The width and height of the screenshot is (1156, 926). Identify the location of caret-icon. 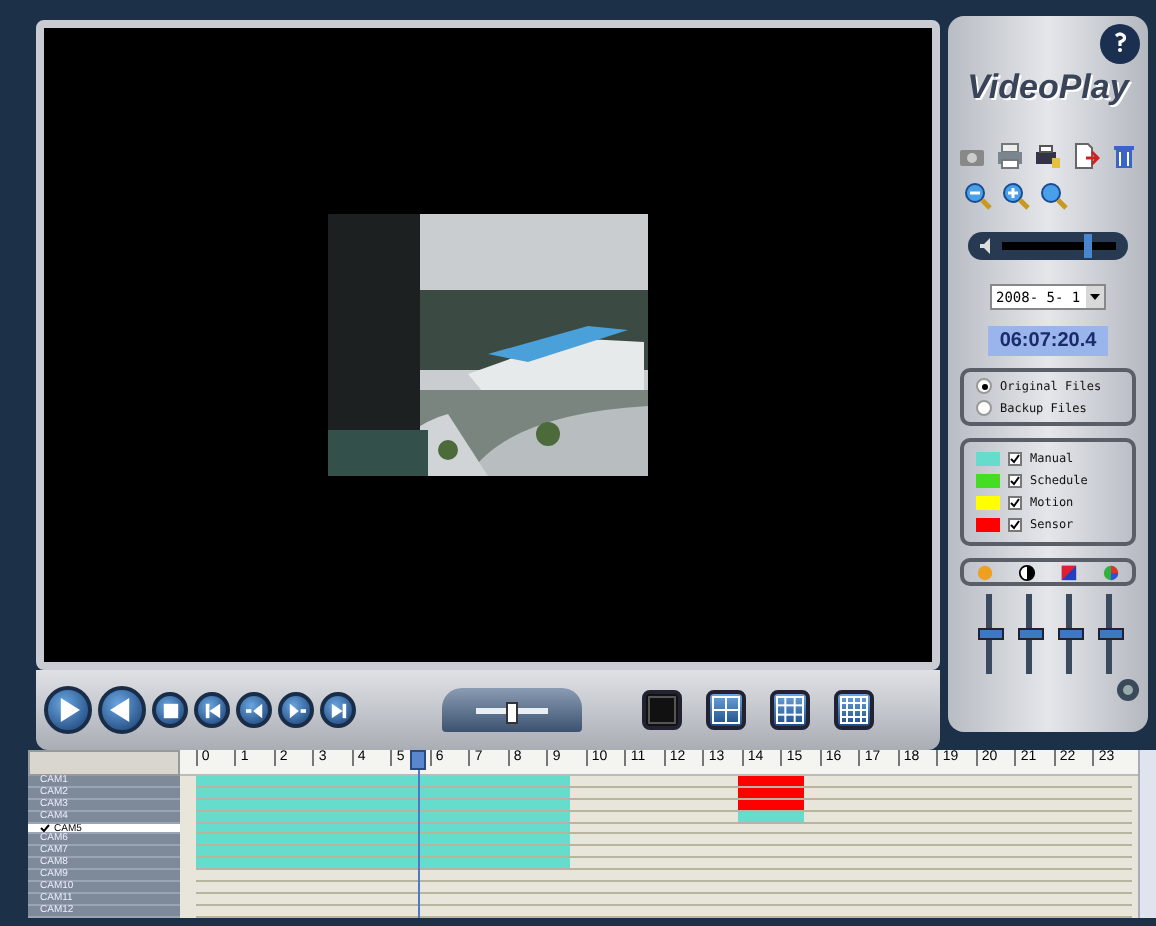
(1095, 297).